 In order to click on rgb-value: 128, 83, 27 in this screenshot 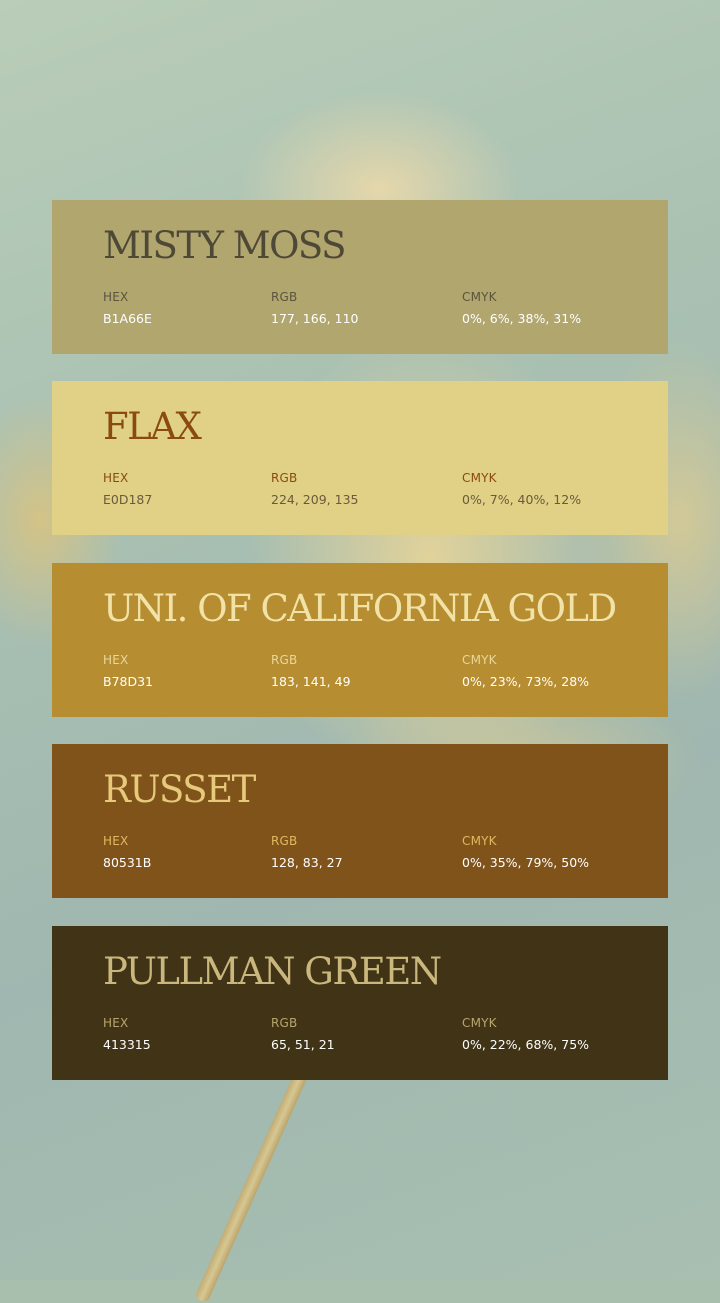, I will do `click(307, 862)`.